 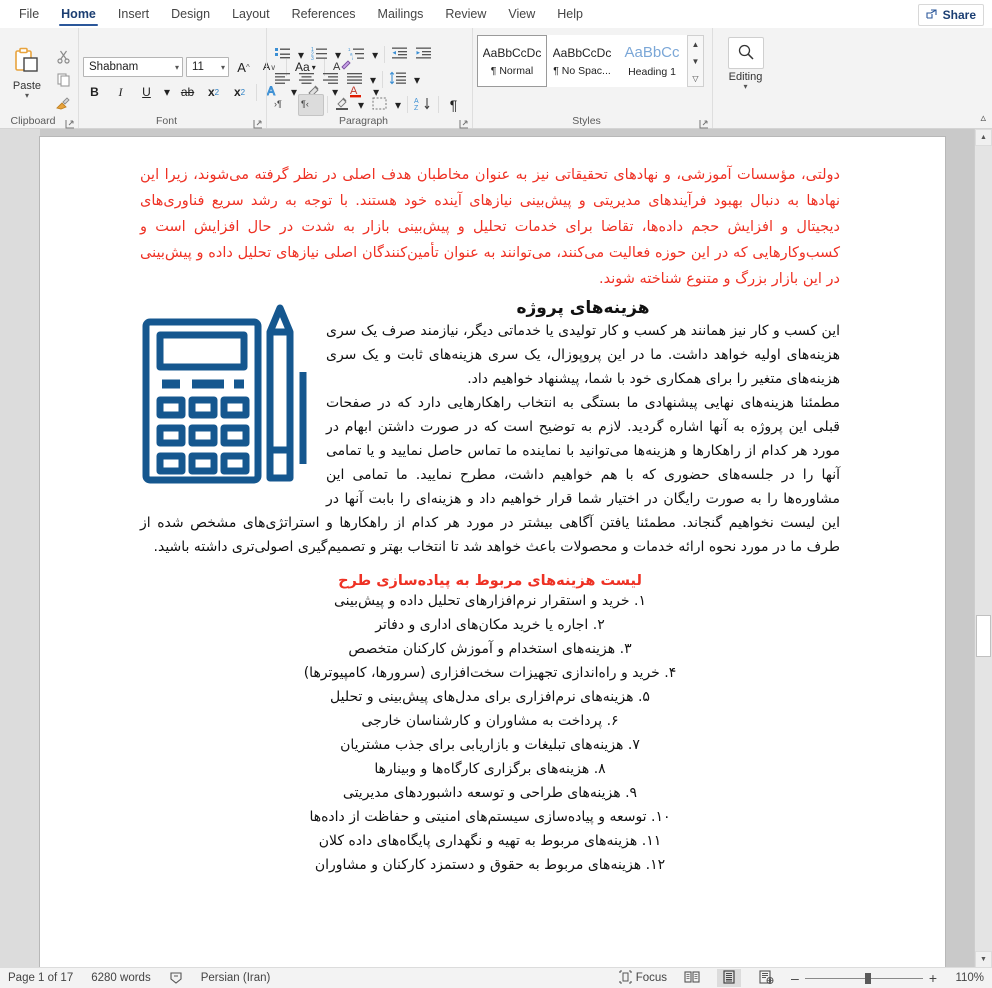 What do you see at coordinates (207, 67) in the screenshot?
I see `font-size-combo: 11 ▾` at bounding box center [207, 67].